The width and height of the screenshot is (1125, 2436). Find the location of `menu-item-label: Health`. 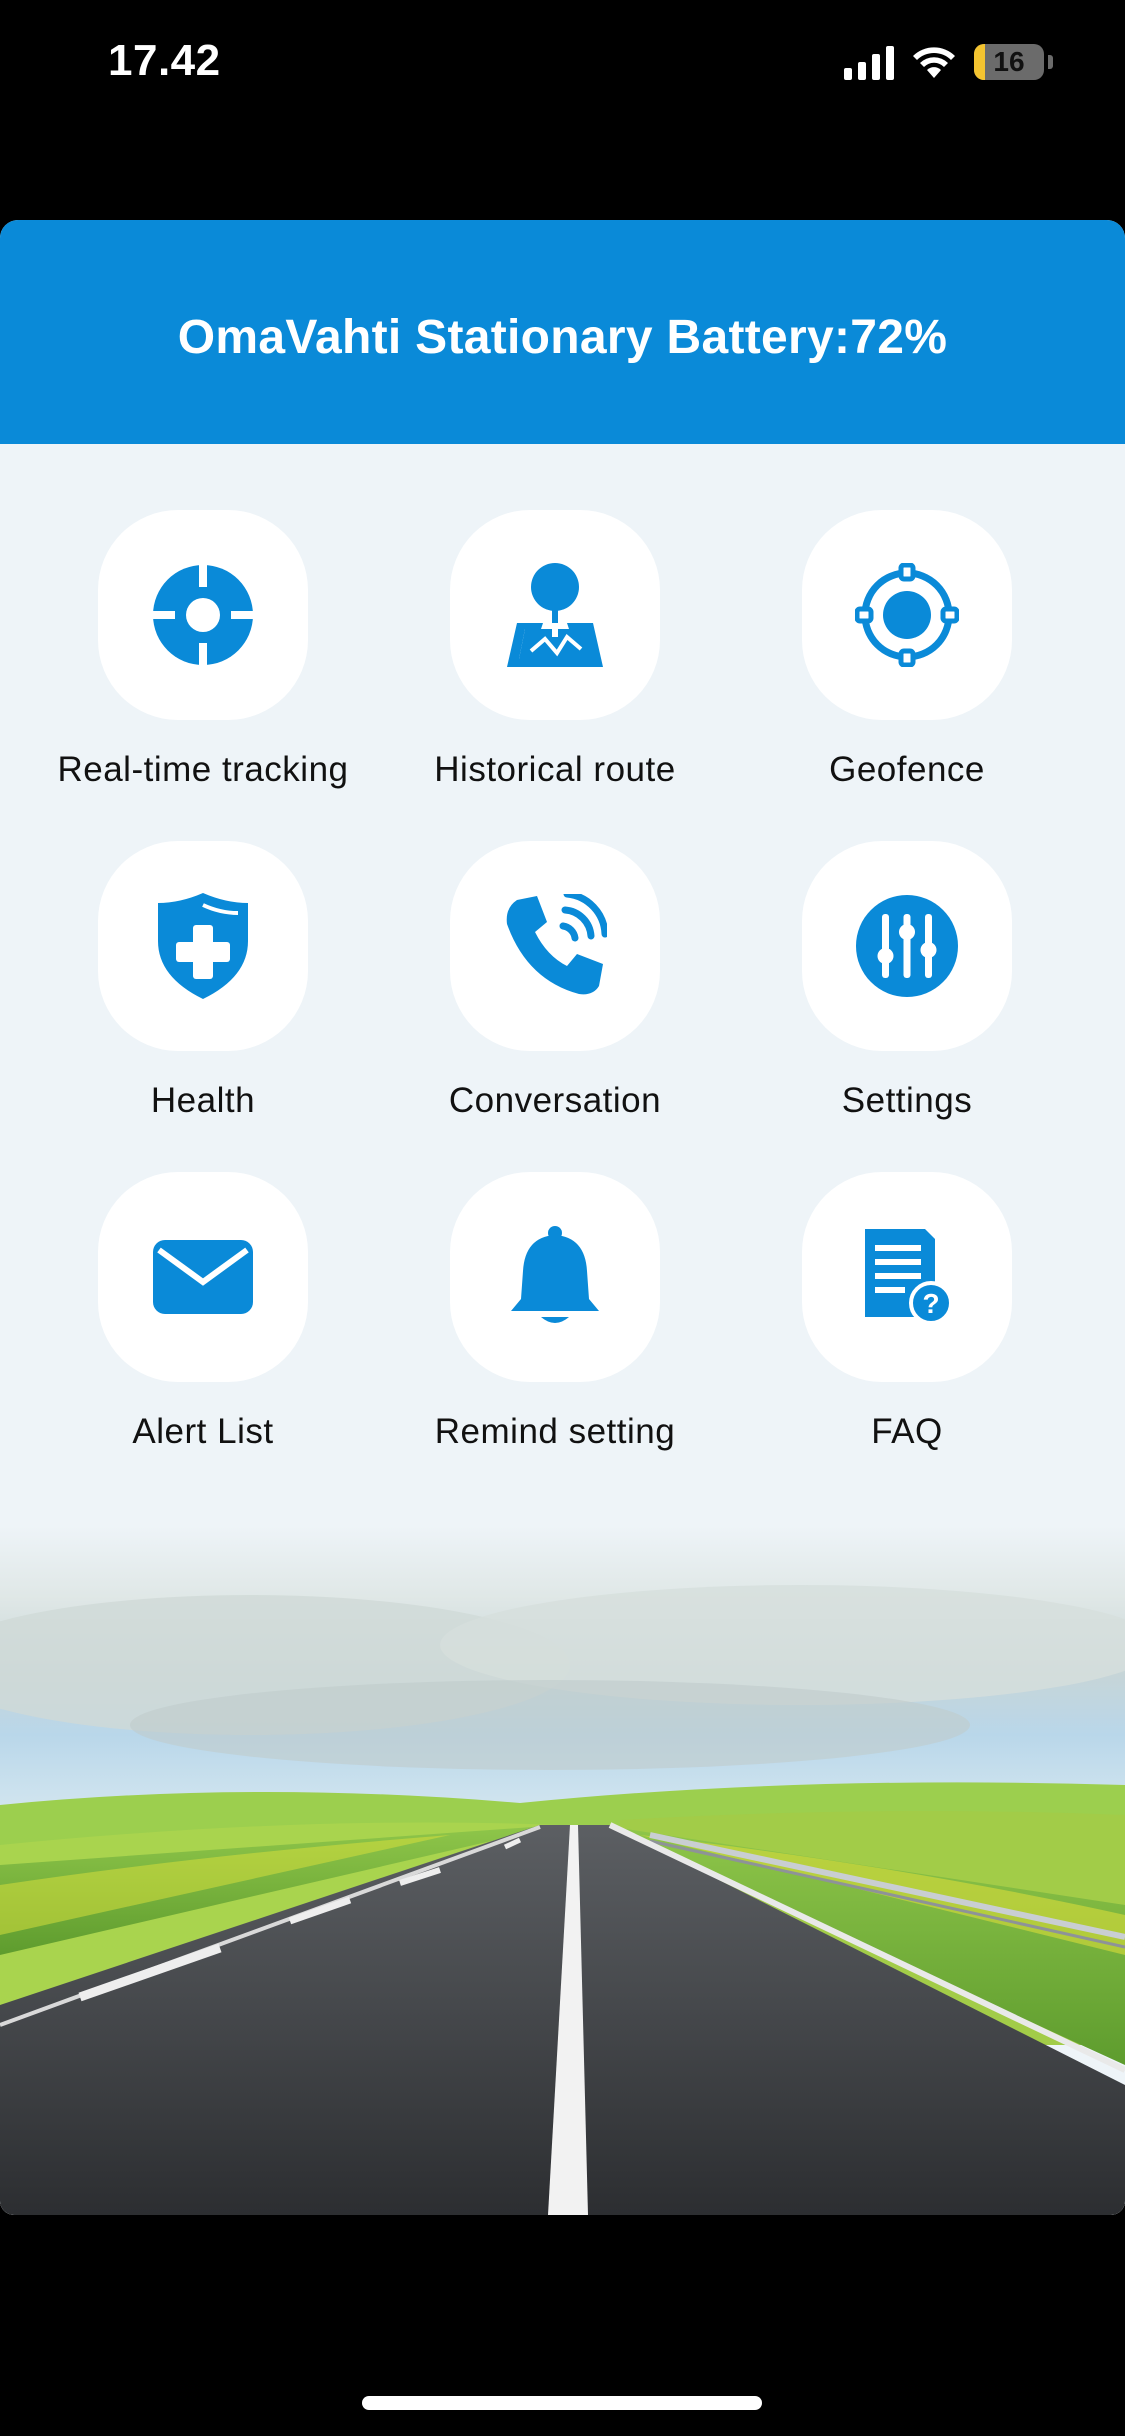

menu-item-label: Health is located at coordinates (203, 1100).